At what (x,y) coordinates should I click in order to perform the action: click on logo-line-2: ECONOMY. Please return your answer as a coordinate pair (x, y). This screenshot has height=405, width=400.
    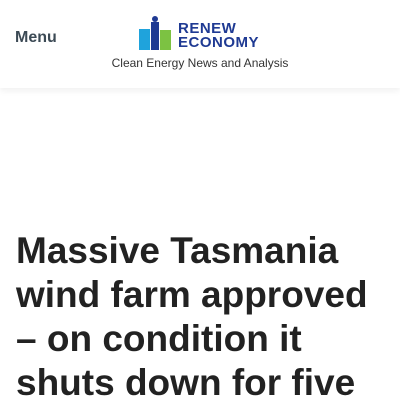
    Looking at the image, I should click on (219, 42).